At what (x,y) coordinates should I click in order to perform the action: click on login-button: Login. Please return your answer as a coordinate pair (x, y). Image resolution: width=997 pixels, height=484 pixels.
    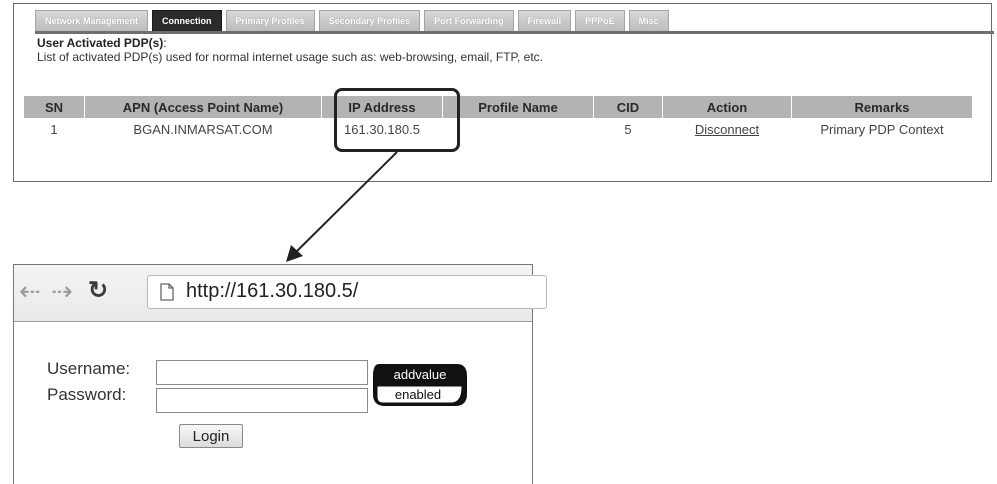
    Looking at the image, I should click on (211, 436).